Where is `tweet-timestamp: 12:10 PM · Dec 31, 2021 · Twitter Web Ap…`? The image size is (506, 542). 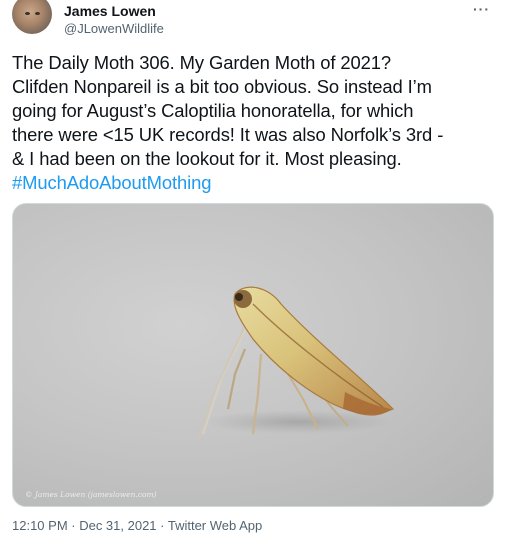 tweet-timestamp: 12:10 PM · Dec 31, 2021 · Twitter Web Ap… is located at coordinates (137, 526).